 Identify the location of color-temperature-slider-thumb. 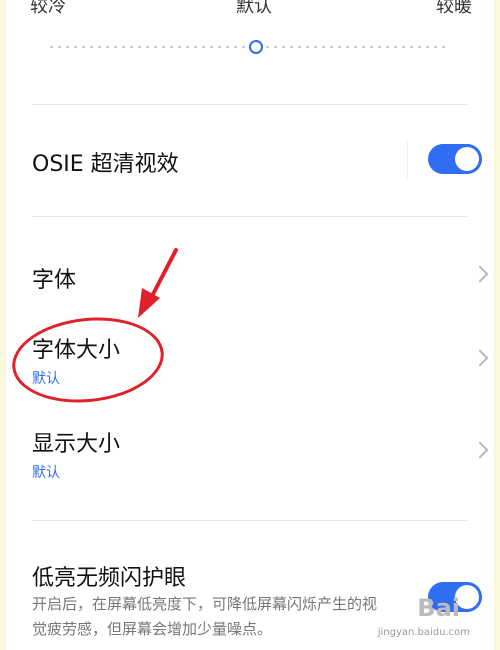
(256, 47).